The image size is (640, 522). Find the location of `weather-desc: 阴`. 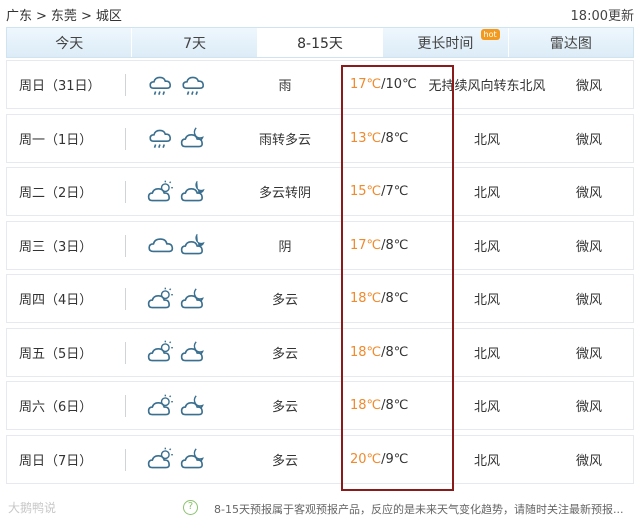

weather-desc: 阴 is located at coordinates (285, 247).